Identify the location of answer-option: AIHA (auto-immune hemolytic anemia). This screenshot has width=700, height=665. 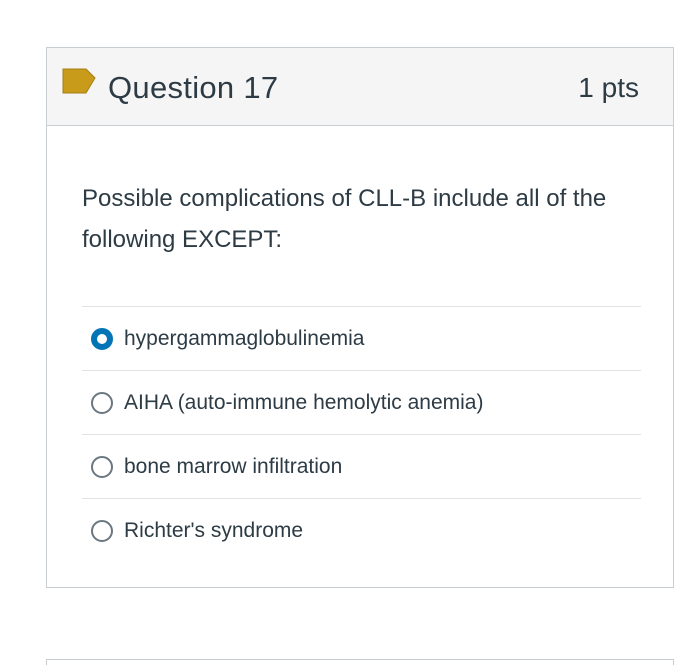
(361, 403).